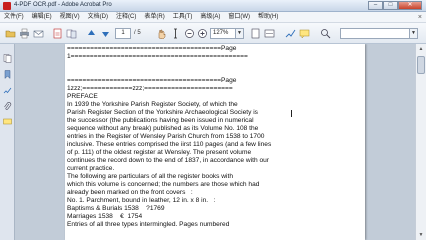 Image resolution: width=426 pixels, height=240 pixels. I want to click on maximize-button: □, so click(390, 5).